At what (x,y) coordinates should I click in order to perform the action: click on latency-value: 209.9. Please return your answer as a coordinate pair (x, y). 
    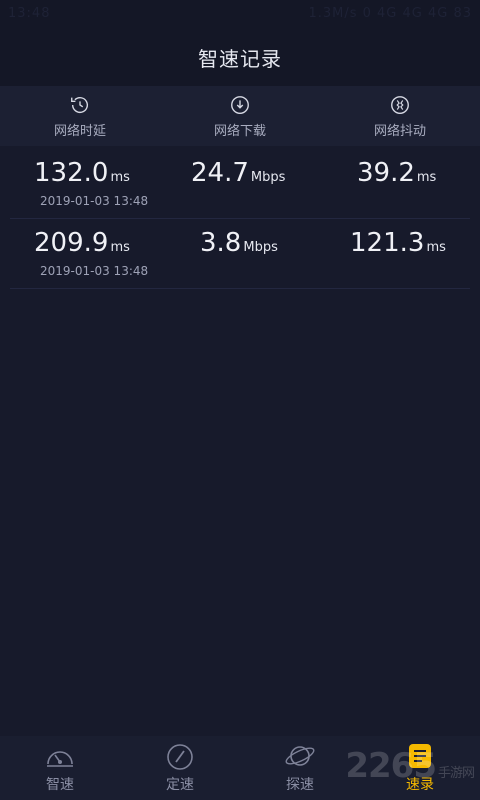
    Looking at the image, I should click on (71, 243).